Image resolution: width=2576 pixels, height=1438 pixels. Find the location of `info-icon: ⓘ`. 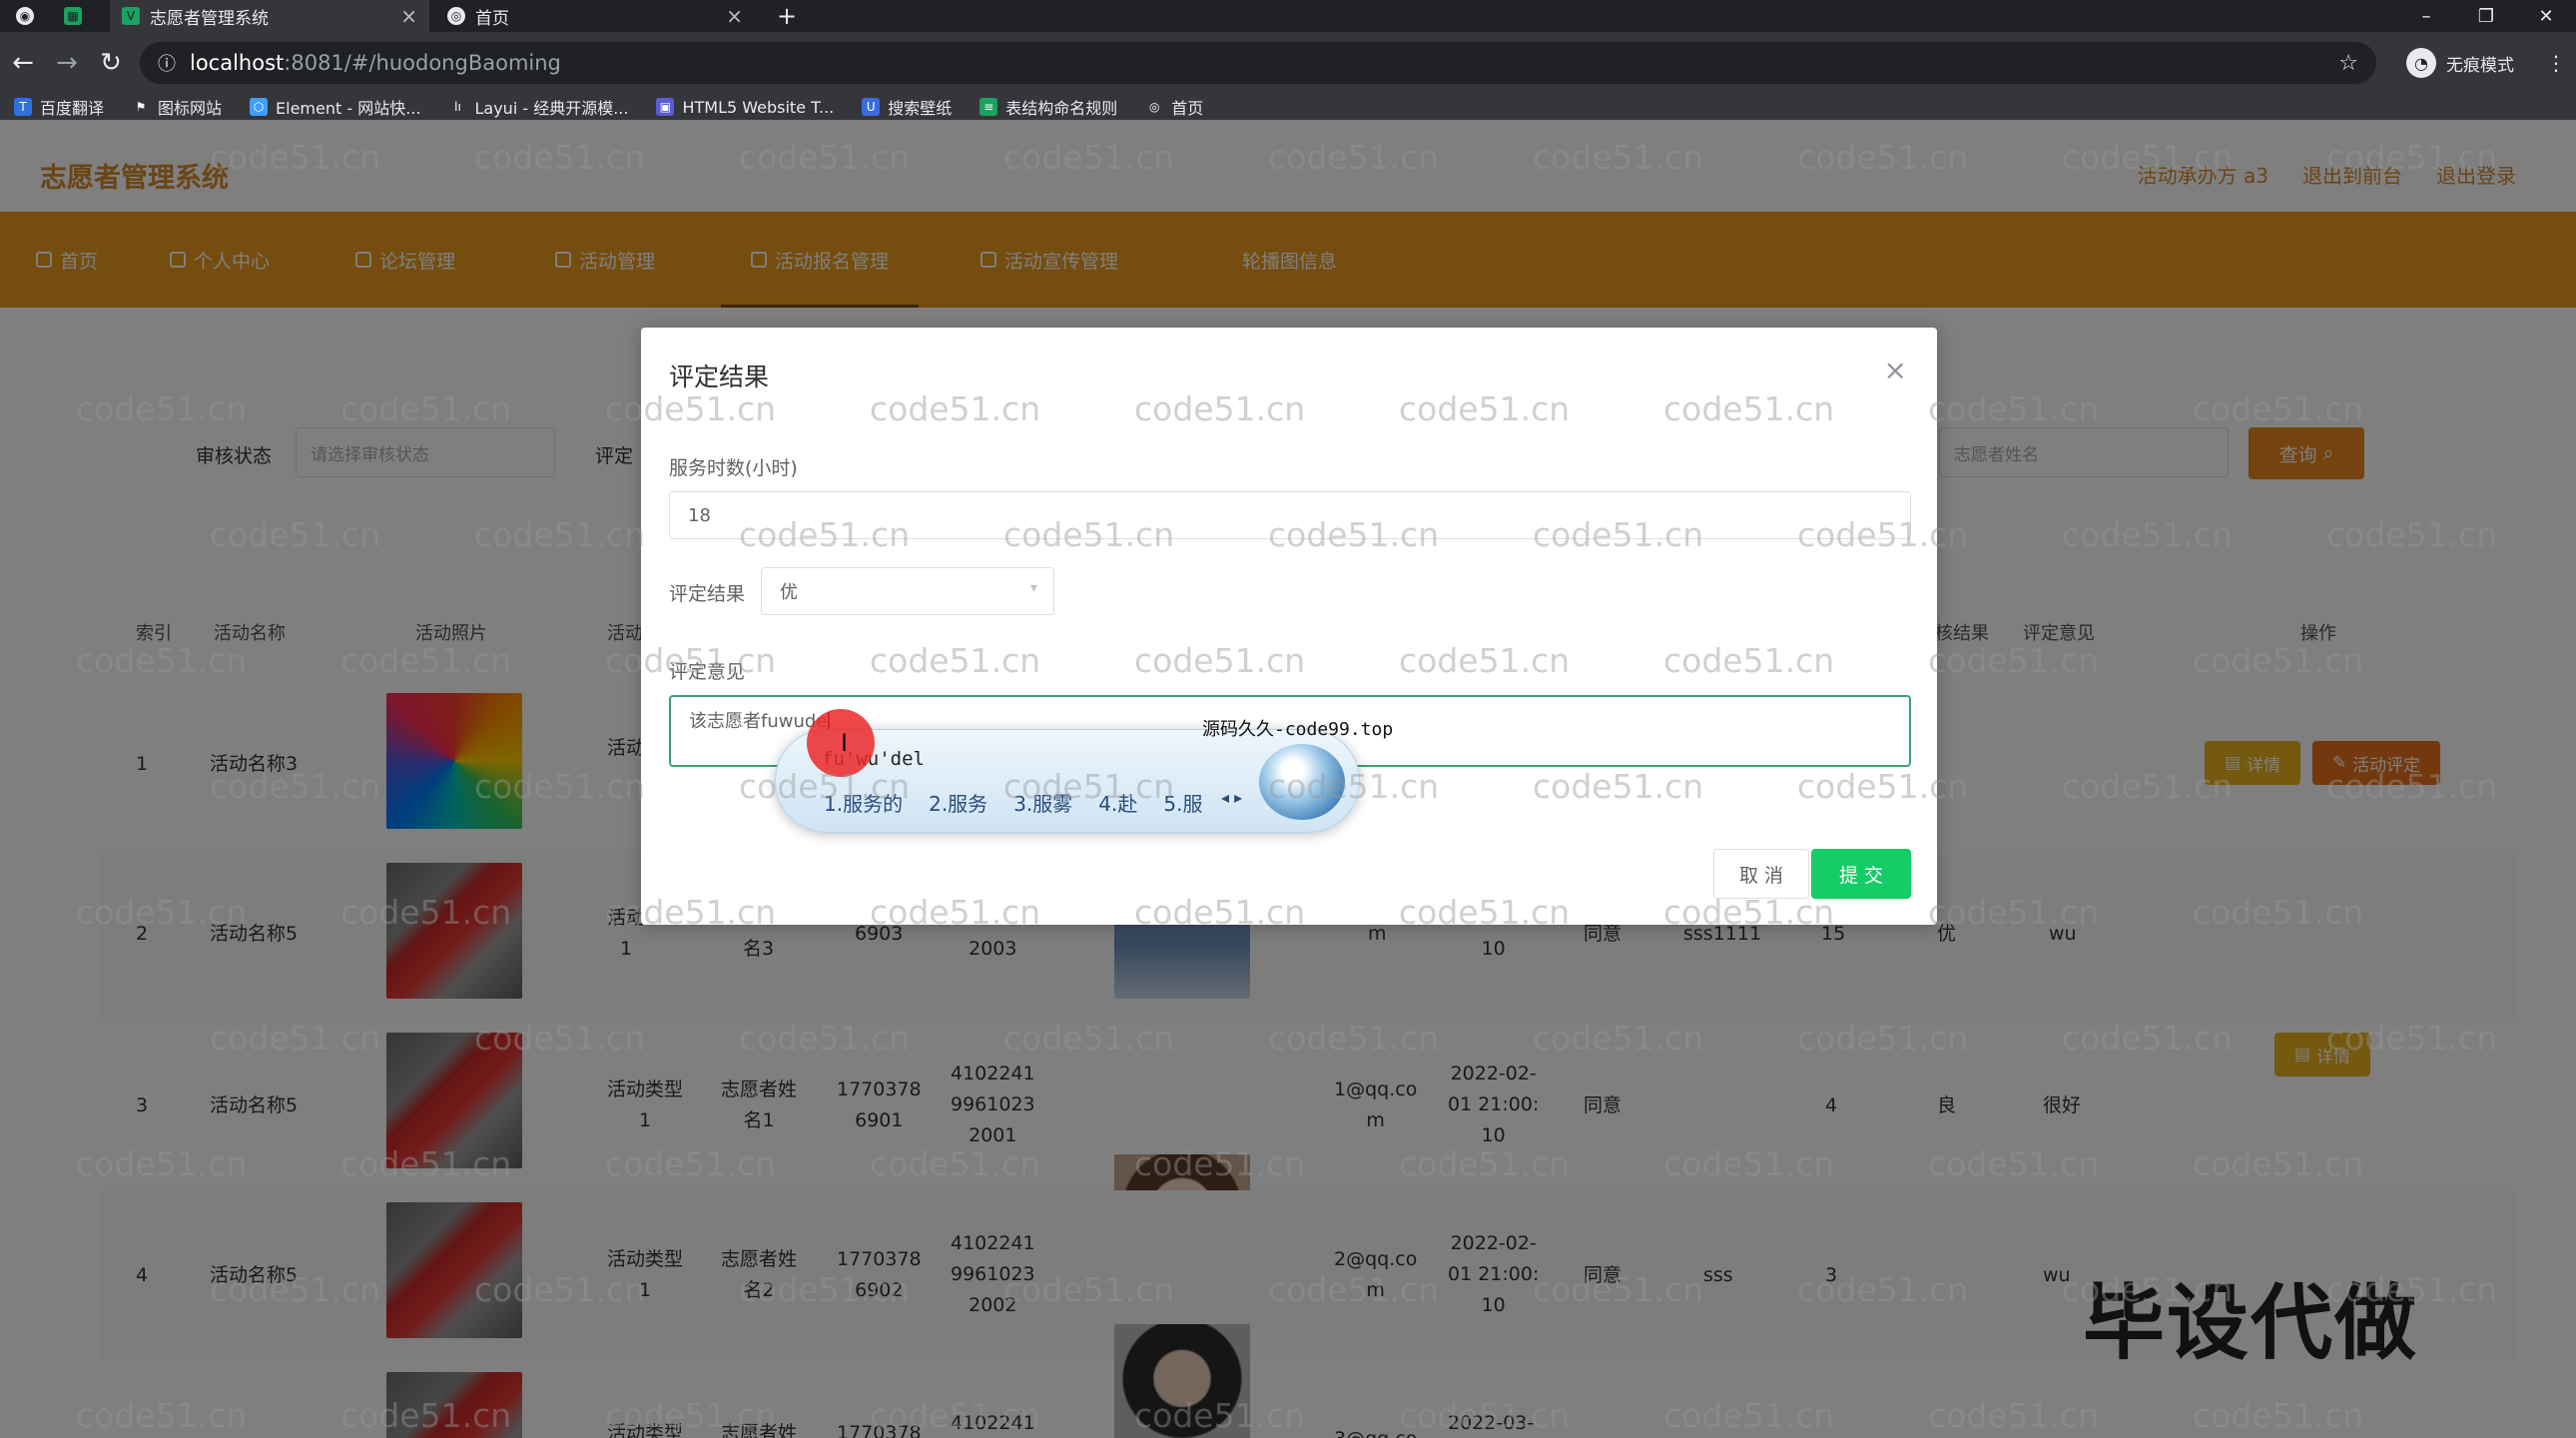

info-icon: ⓘ is located at coordinates (167, 64).